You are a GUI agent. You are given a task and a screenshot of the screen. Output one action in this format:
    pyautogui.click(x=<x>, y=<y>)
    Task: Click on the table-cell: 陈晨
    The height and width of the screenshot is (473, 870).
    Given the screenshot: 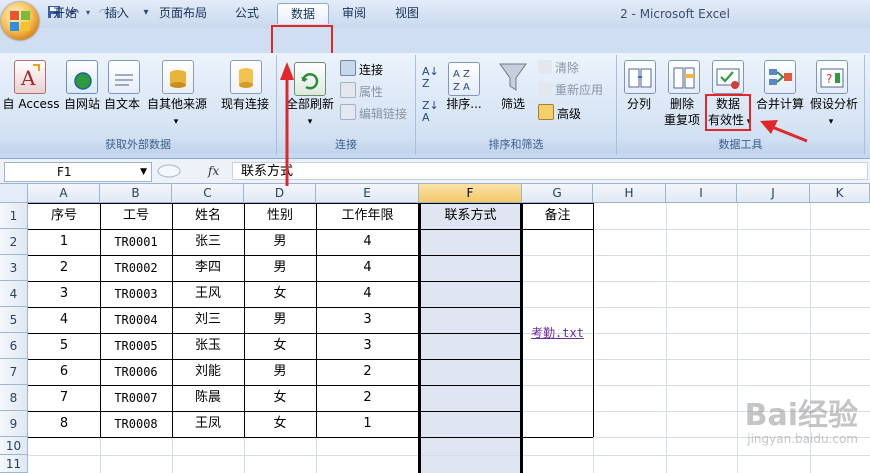 What is the action you would take?
    pyautogui.click(x=208, y=398)
    